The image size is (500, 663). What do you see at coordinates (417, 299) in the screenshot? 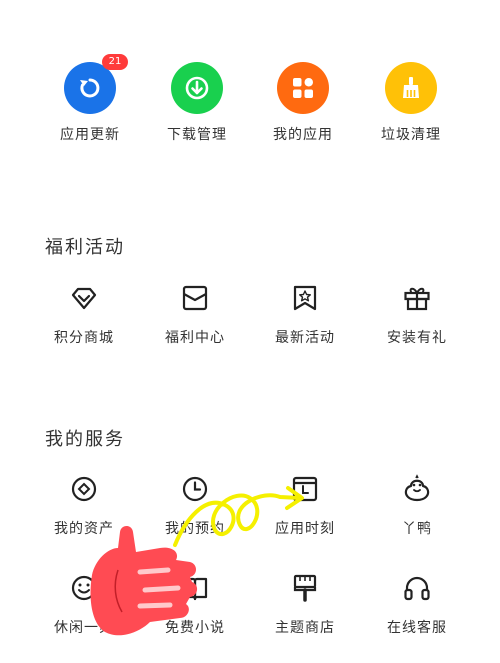
I see `gift-icon` at bounding box center [417, 299].